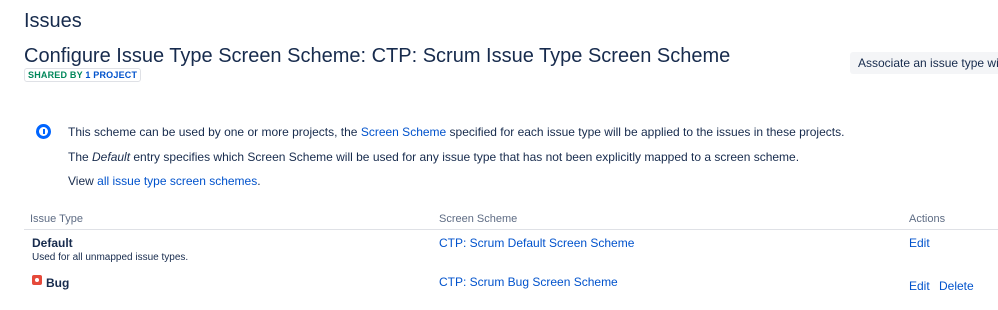 This screenshot has height=310, width=998. What do you see at coordinates (55, 75) in the screenshot?
I see `shared-by-label: SHARED BY` at bounding box center [55, 75].